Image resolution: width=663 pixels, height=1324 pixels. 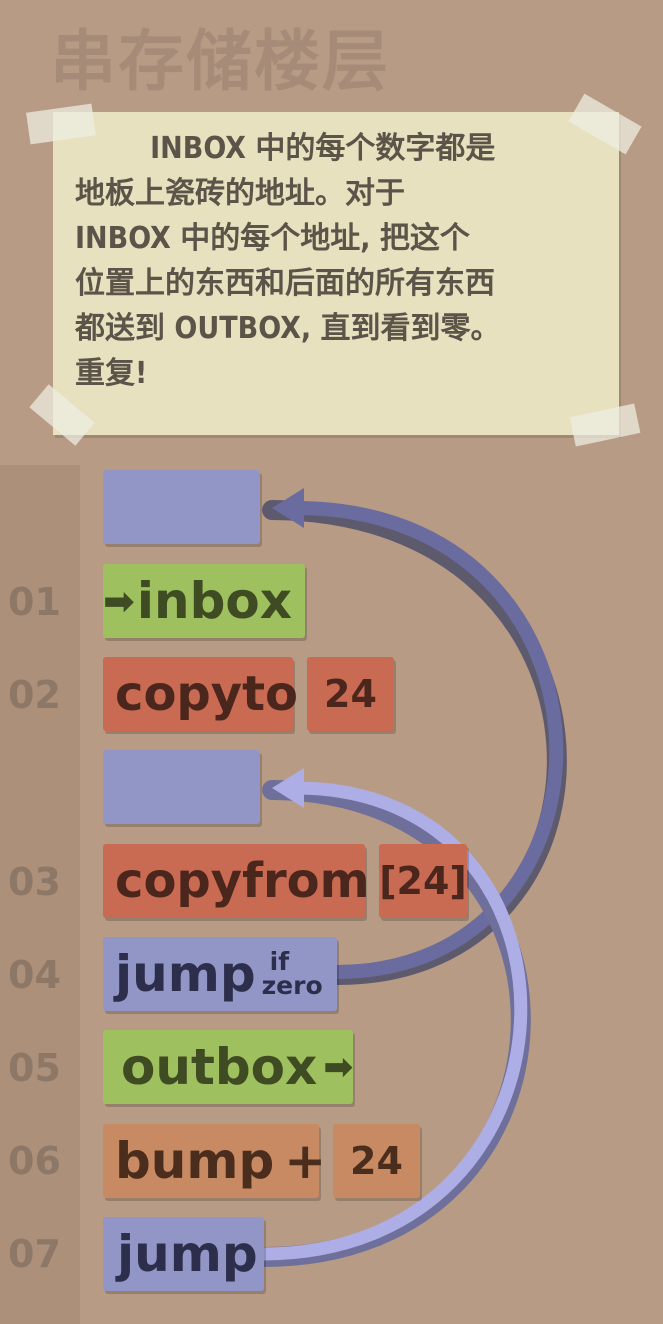 I want to click on jump-if-zero-command: jump if zero, so click(x=220, y=974).